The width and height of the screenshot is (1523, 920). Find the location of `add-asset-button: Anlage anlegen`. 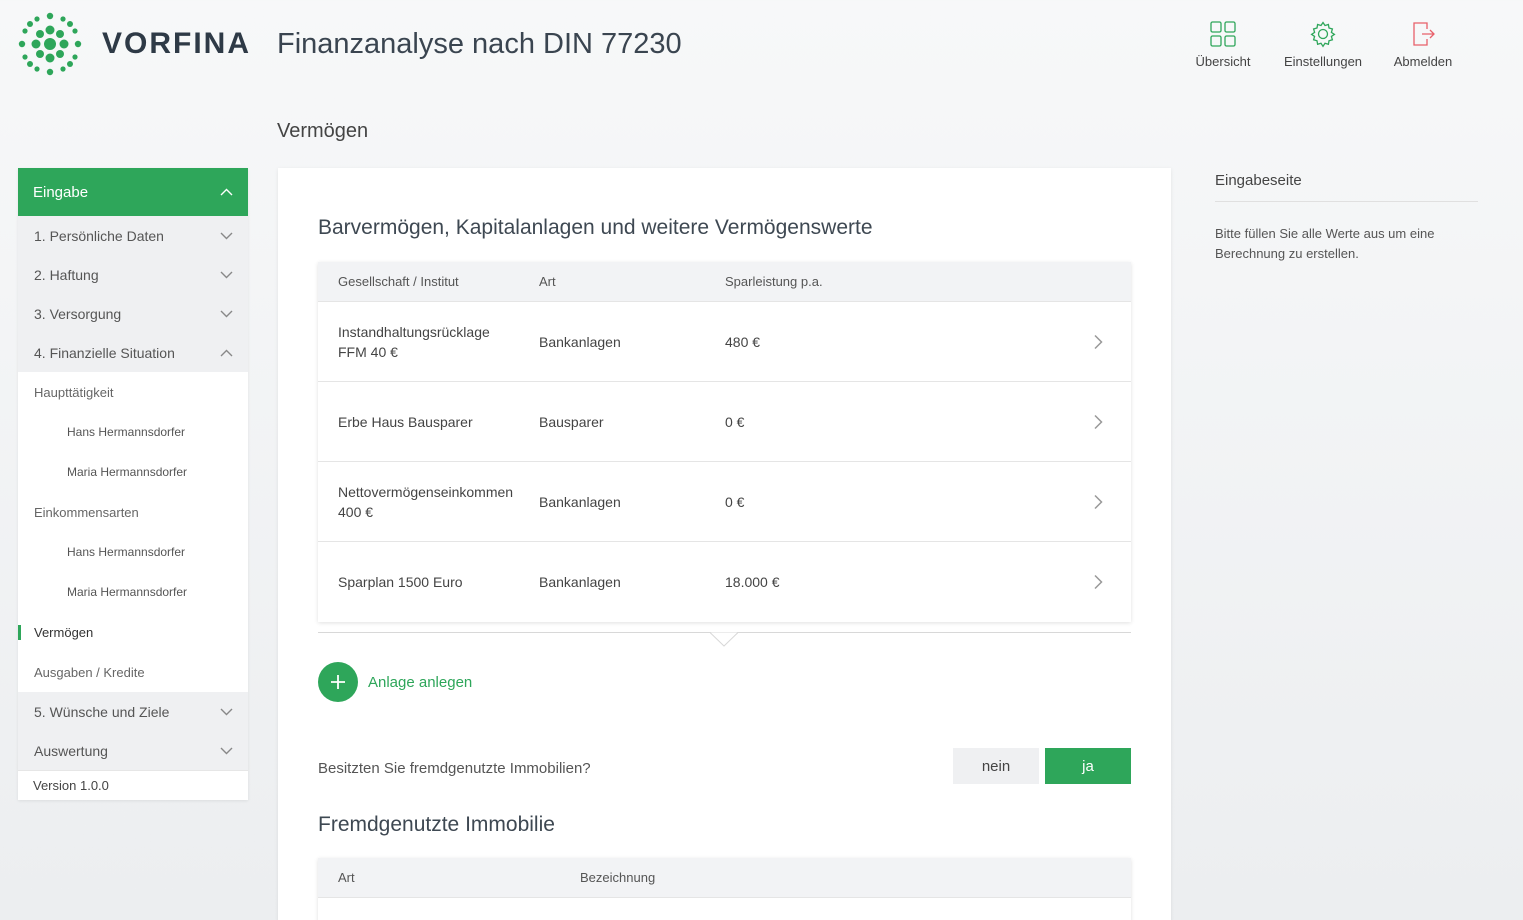

add-asset-button: Anlage anlegen is located at coordinates (395, 682).